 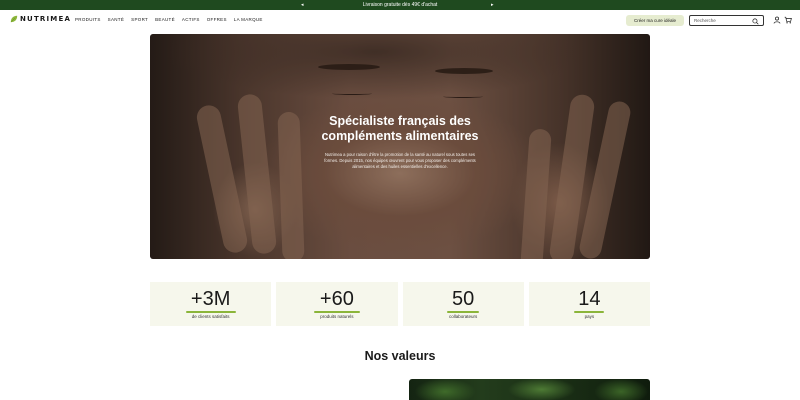 I want to click on promo-next-arrow: ▸, so click(x=492, y=5).